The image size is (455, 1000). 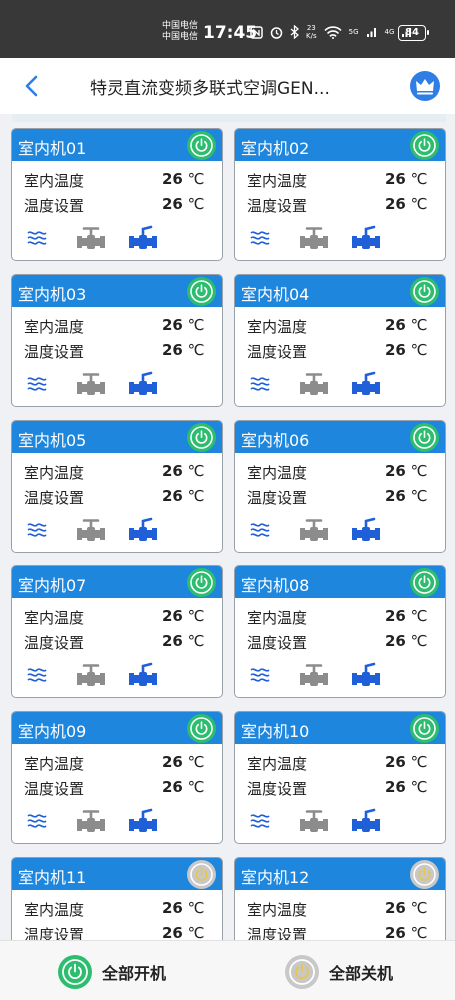 What do you see at coordinates (361, 973) in the screenshot?
I see `all-off-label: 全部关机` at bounding box center [361, 973].